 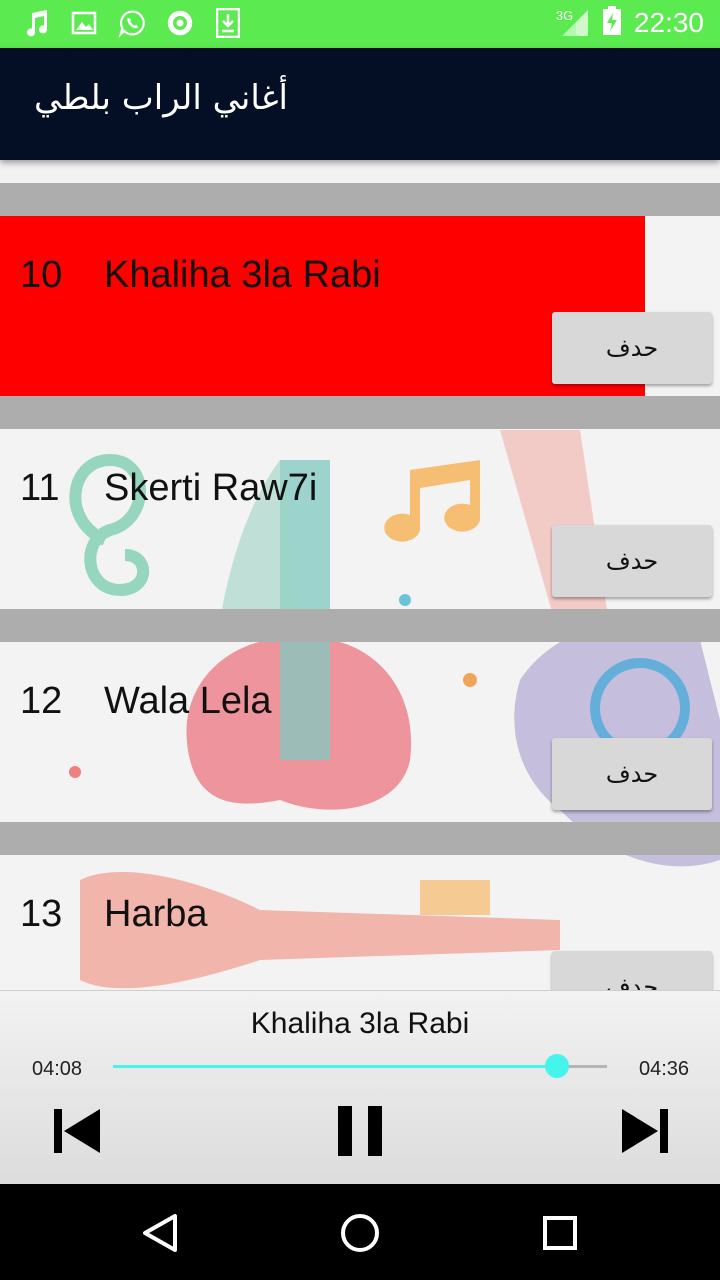 I want to click on recents-button, so click(x=560, y=1233).